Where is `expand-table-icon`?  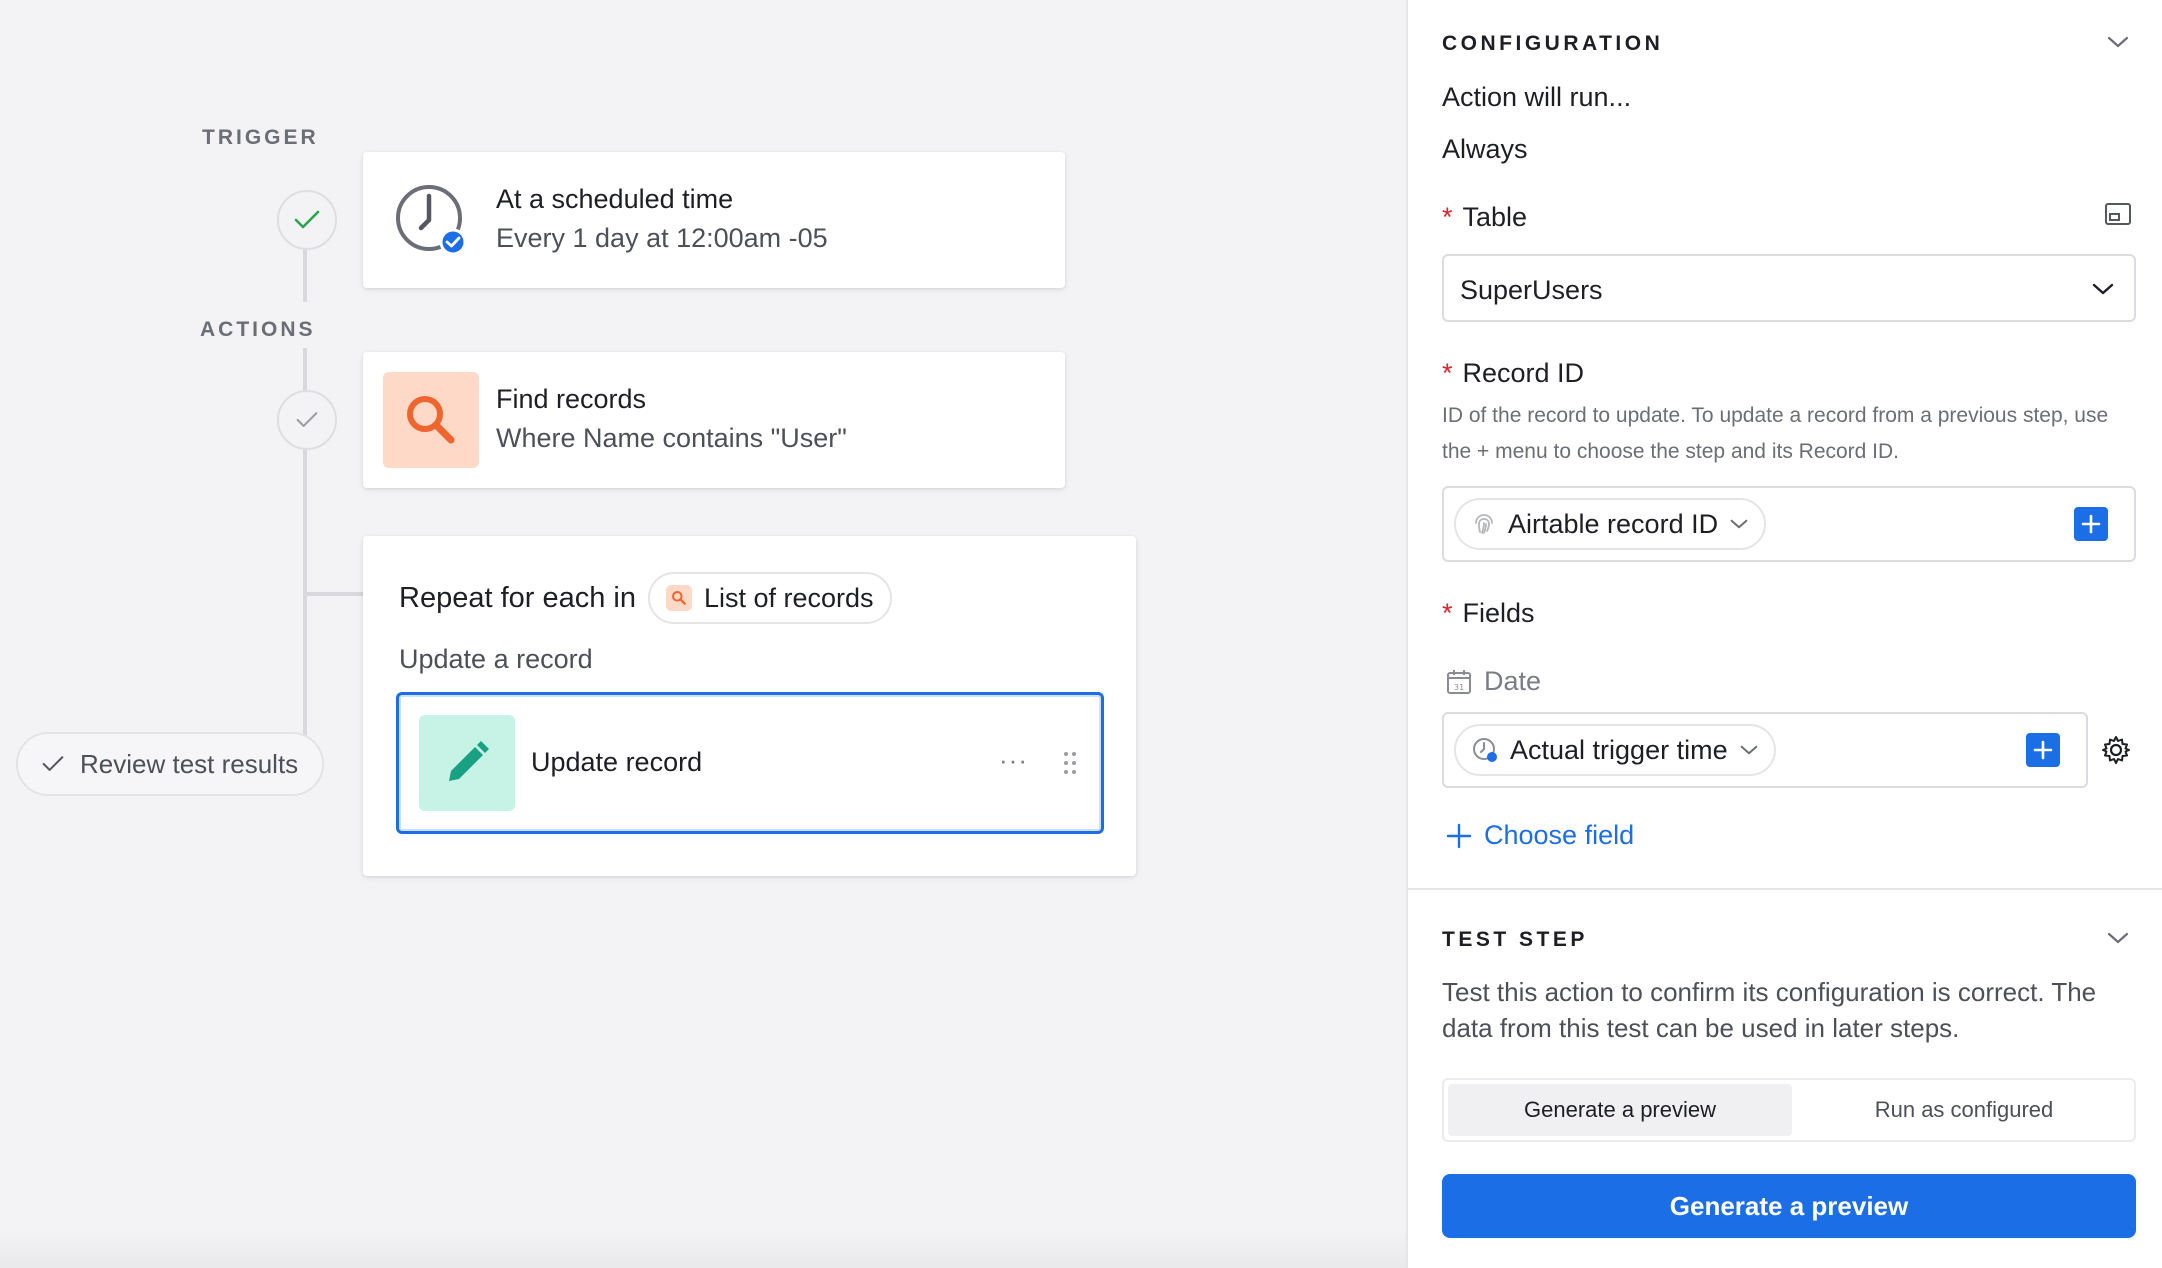 expand-table-icon is located at coordinates (2118, 216).